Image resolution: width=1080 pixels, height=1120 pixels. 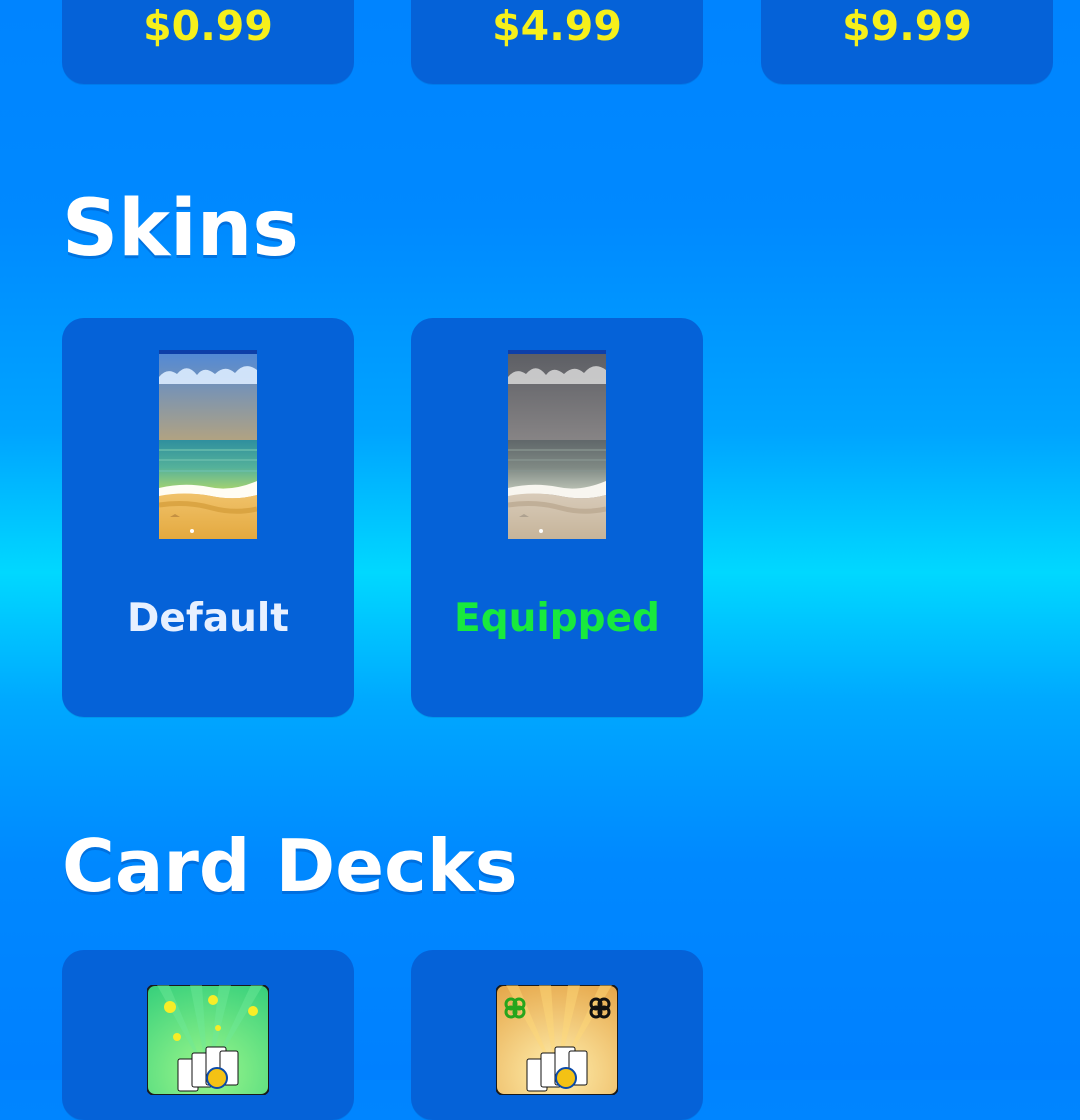 I want to click on price-option-9-99: $9.99, so click(x=907, y=42).